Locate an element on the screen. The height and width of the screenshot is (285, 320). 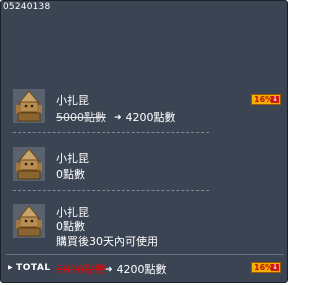
item-price-line: 5000點數 ➜ 4200點數 is located at coordinates (116, 117).